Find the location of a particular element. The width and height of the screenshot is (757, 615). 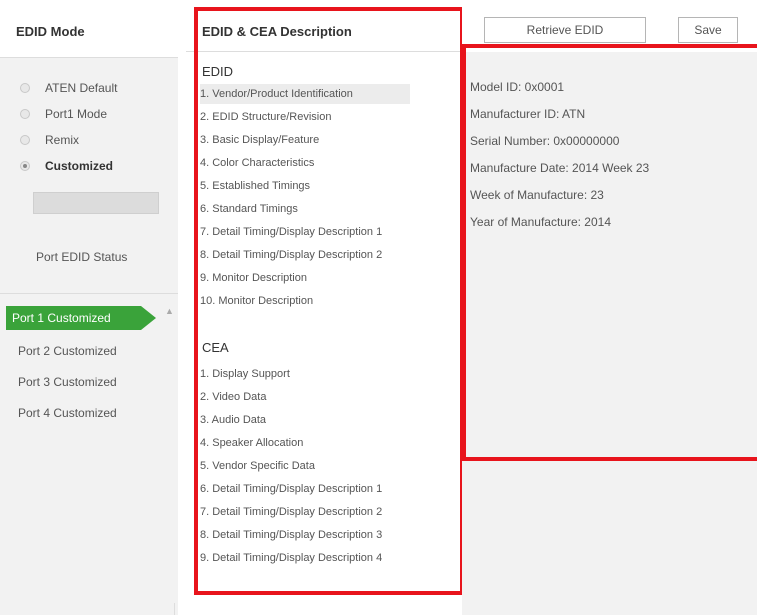

mode-option-remix: Remix is located at coordinates (49, 140).